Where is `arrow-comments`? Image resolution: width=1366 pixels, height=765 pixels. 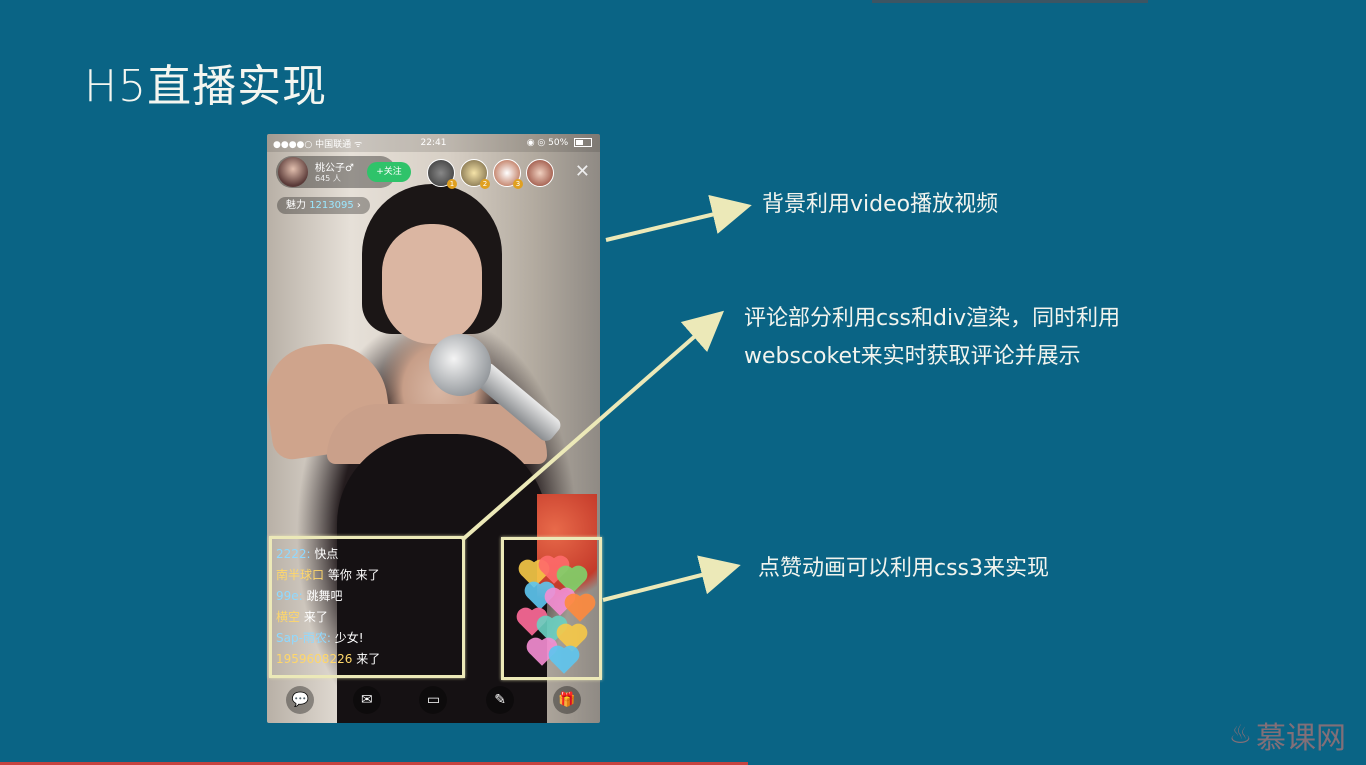
arrow-comments is located at coordinates (592, 426).